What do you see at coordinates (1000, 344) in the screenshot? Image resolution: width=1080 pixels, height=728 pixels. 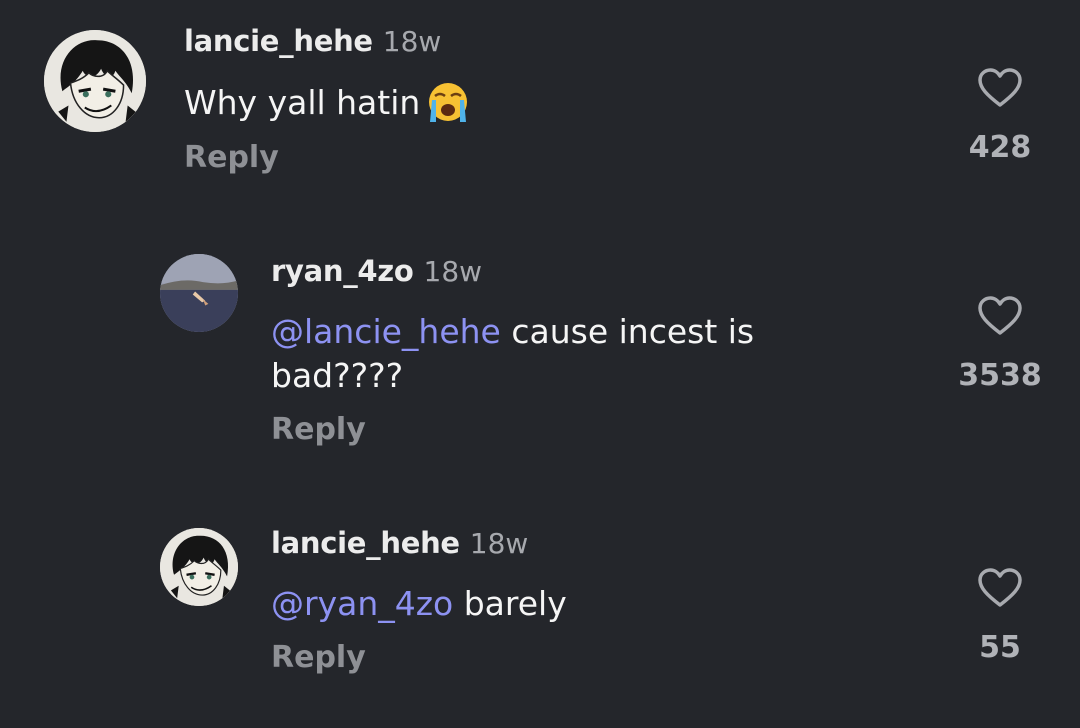 I see `like-button: 3538` at bounding box center [1000, 344].